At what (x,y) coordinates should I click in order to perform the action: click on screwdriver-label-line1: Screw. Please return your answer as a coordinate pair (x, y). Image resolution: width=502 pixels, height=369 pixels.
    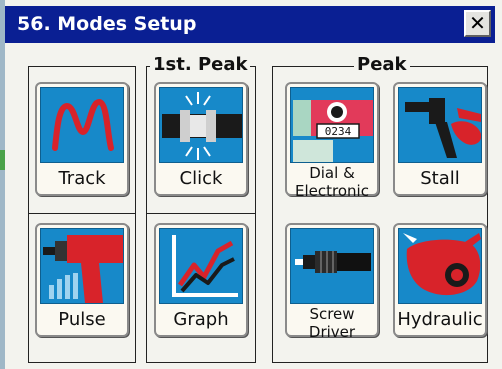
    Looking at the image, I should click on (332, 314).